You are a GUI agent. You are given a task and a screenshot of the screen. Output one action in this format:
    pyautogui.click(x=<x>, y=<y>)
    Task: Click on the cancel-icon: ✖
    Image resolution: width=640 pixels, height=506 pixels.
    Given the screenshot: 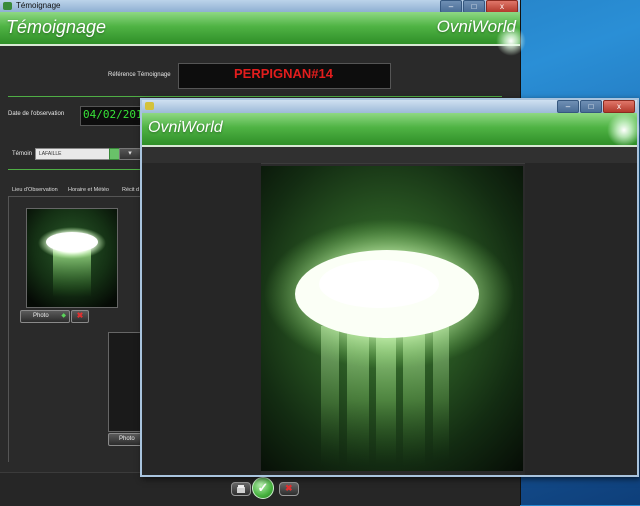 What is the action you would take?
    pyautogui.click(x=289, y=488)
    